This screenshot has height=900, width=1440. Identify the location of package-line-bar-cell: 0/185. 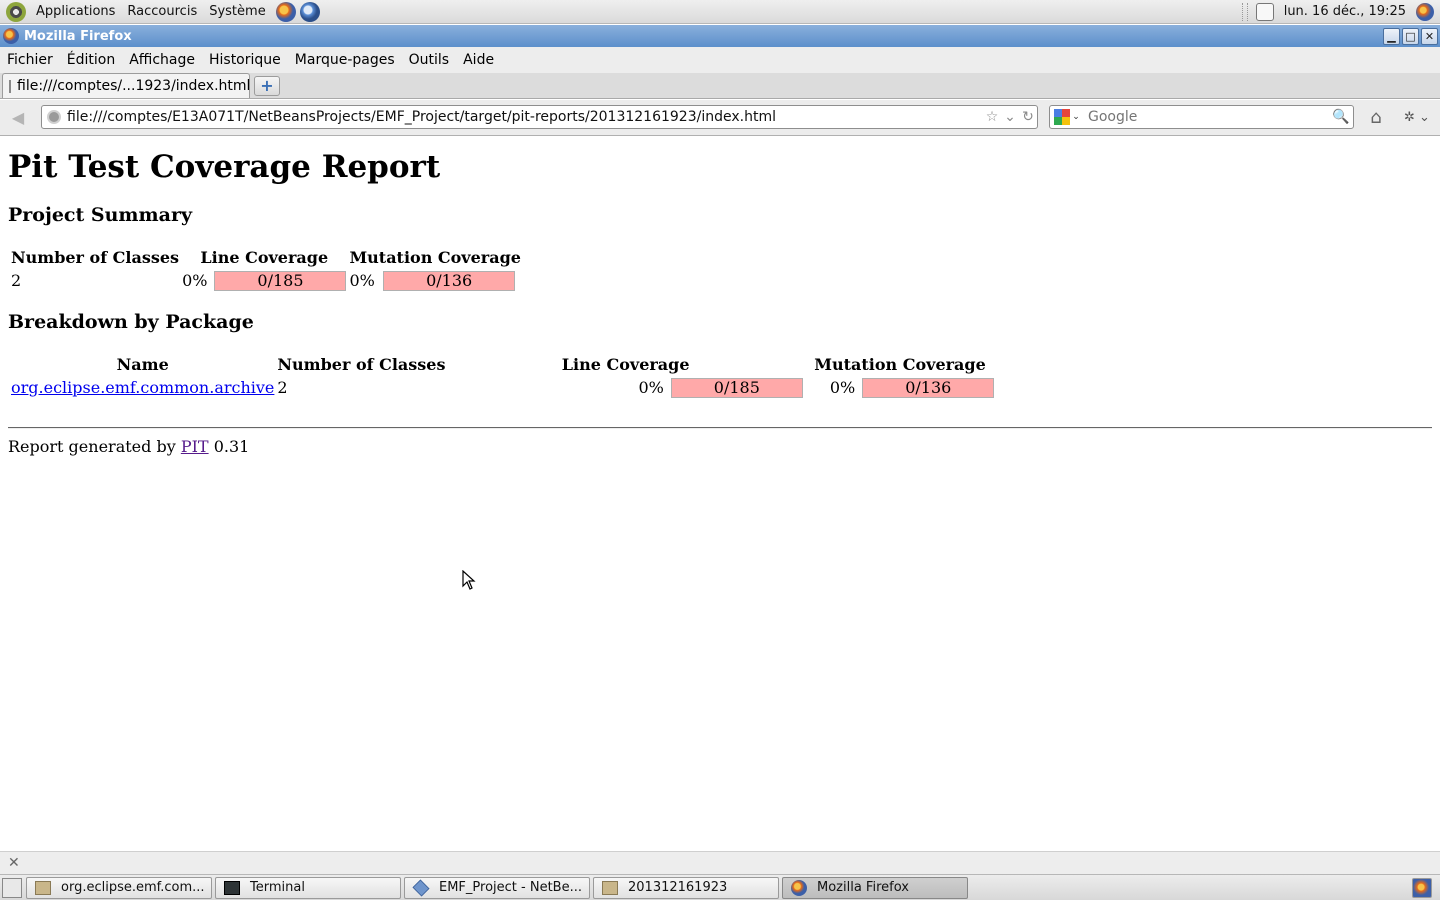
(736, 388).